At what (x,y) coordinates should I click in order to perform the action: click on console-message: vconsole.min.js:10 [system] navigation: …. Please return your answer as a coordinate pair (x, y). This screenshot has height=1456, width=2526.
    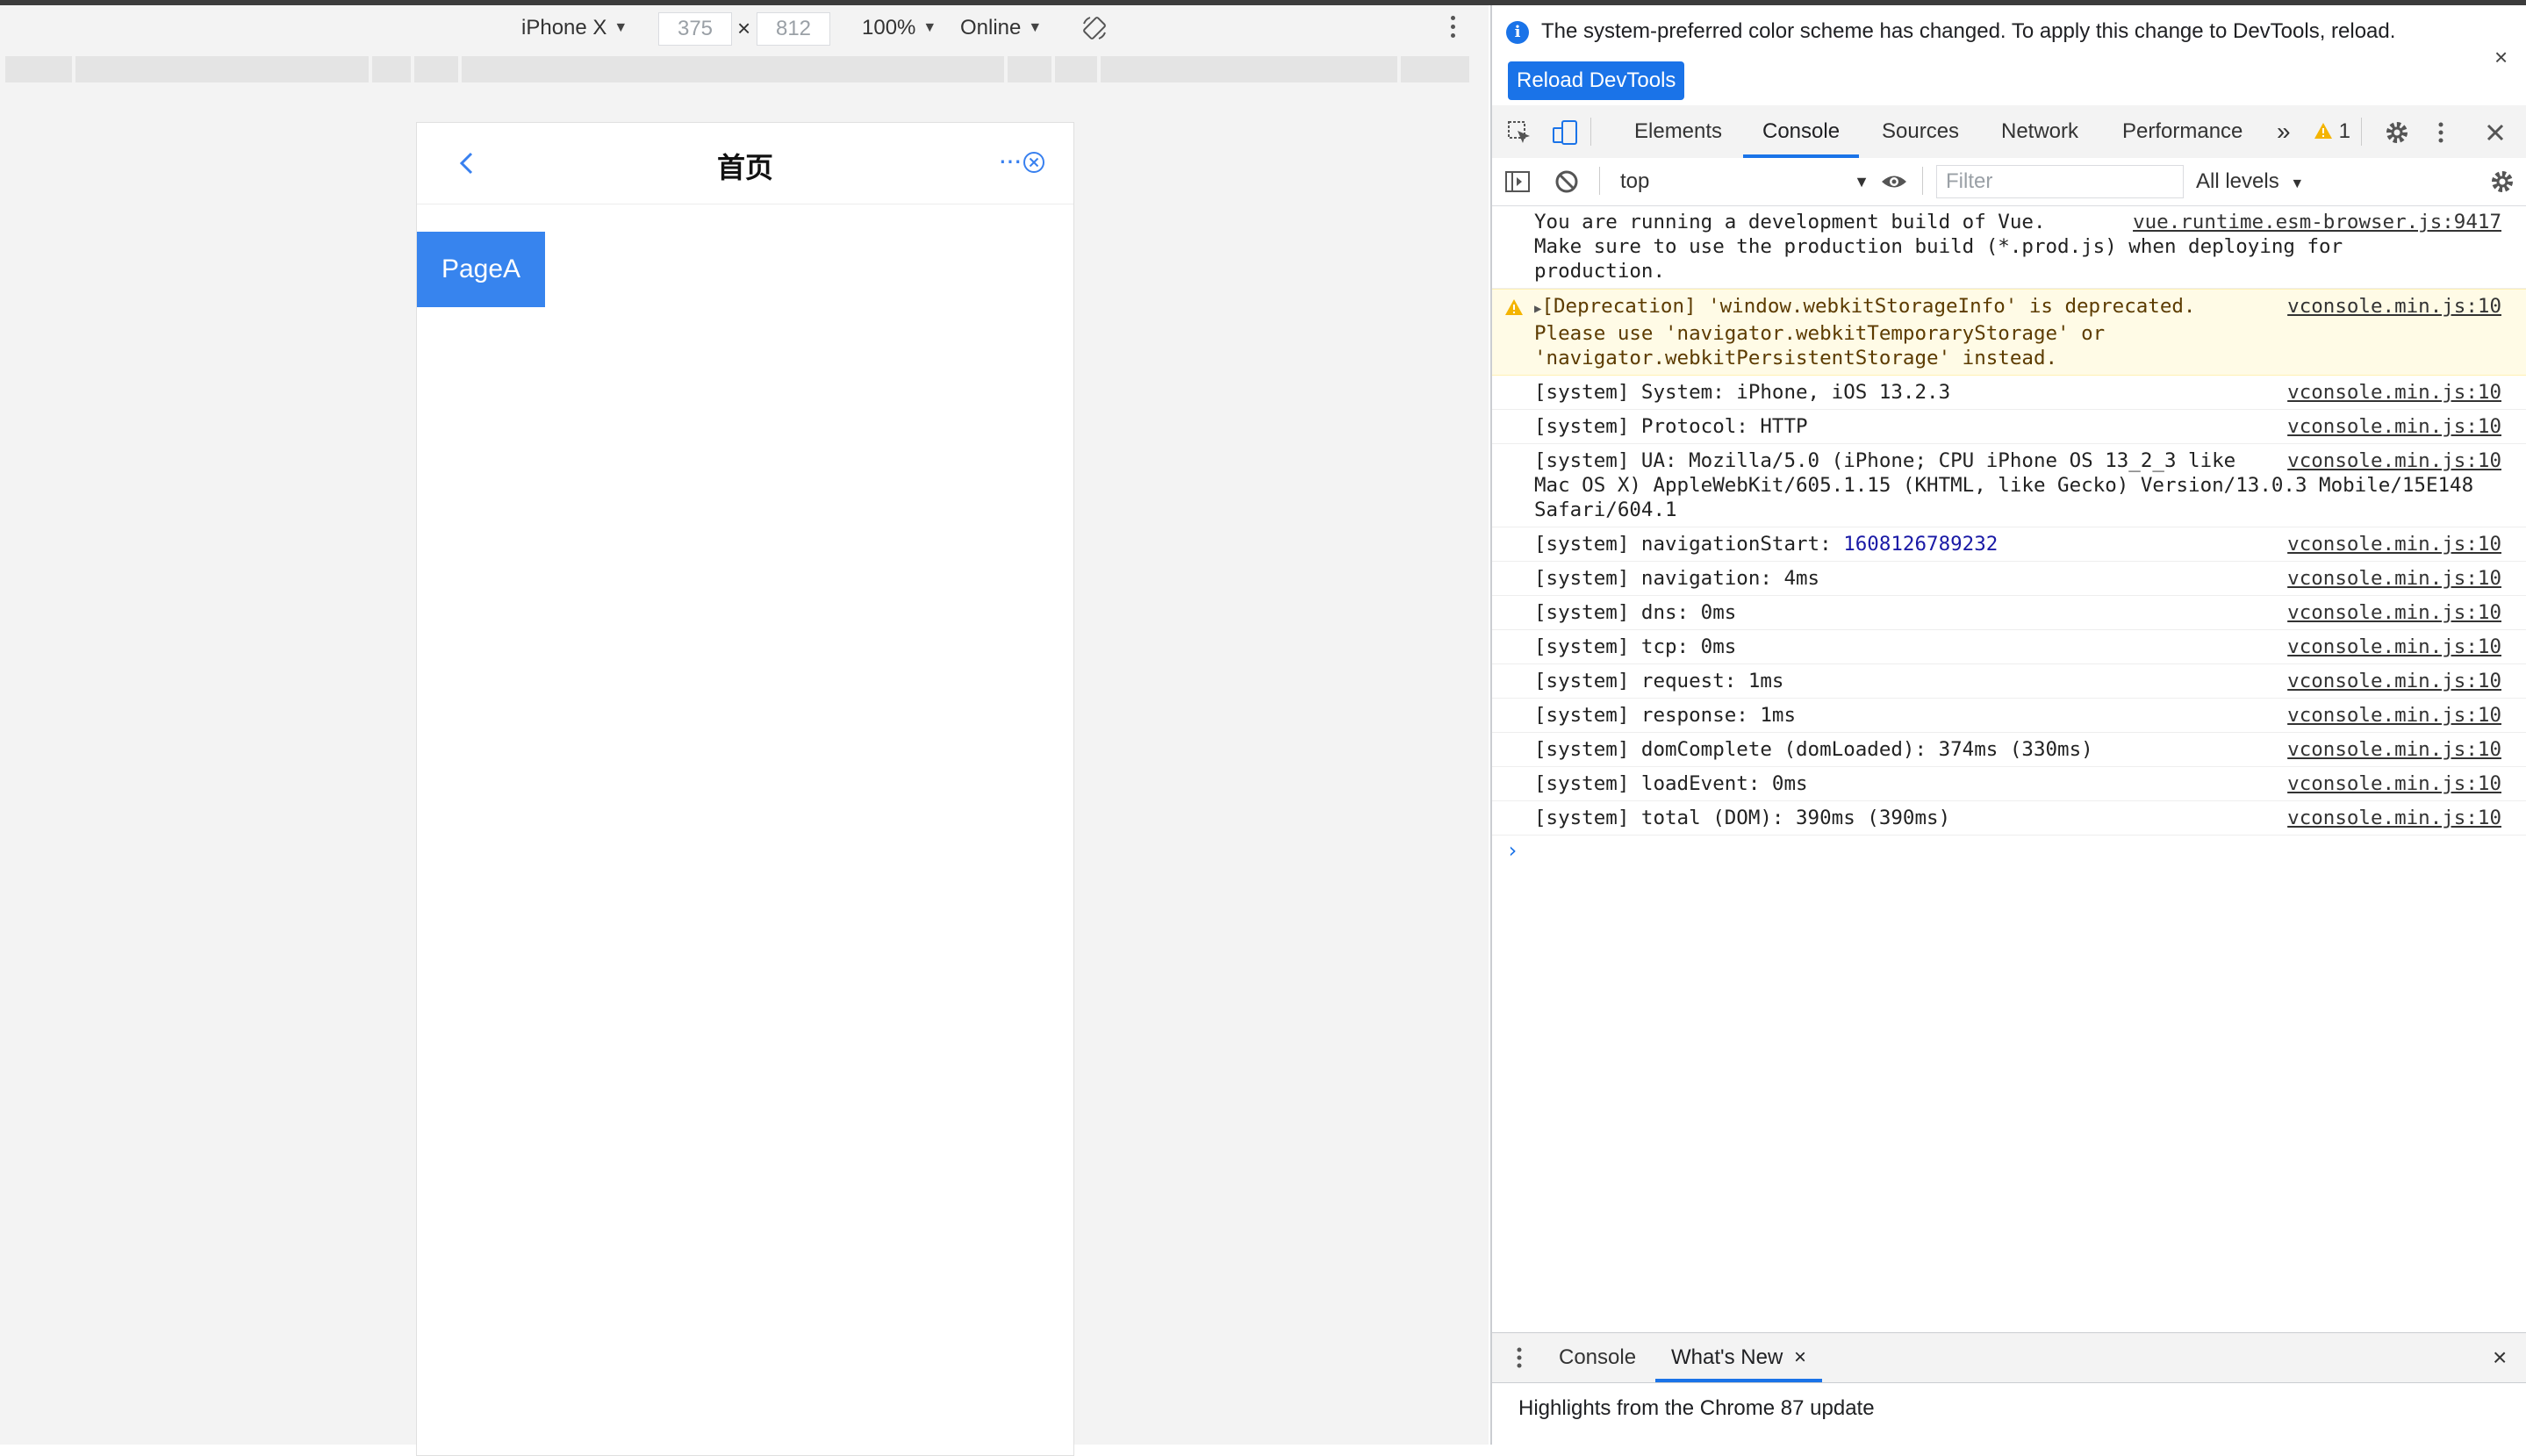
    Looking at the image, I should click on (2009, 579).